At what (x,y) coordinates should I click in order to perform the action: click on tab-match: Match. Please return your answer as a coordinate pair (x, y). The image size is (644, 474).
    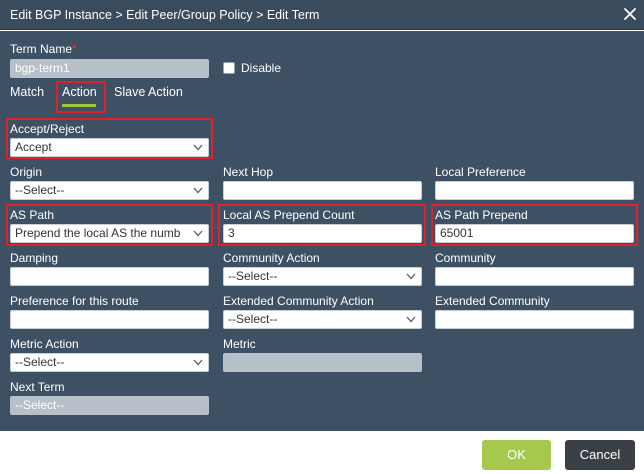
    Looking at the image, I should click on (27, 92).